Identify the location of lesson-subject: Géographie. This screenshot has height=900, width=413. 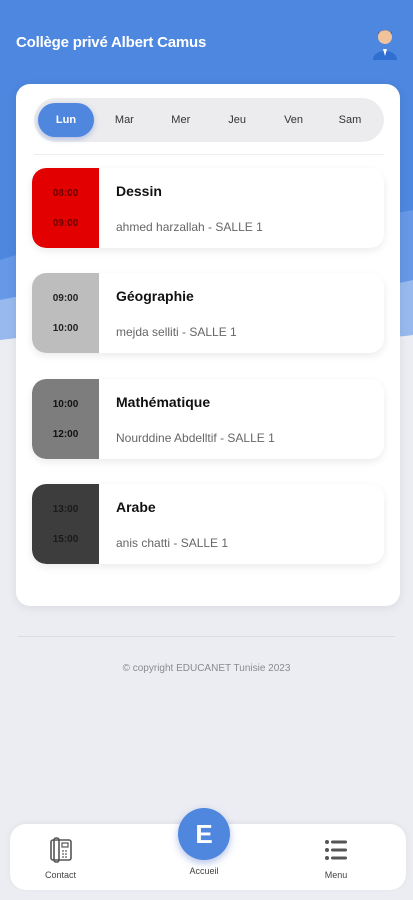
(155, 296).